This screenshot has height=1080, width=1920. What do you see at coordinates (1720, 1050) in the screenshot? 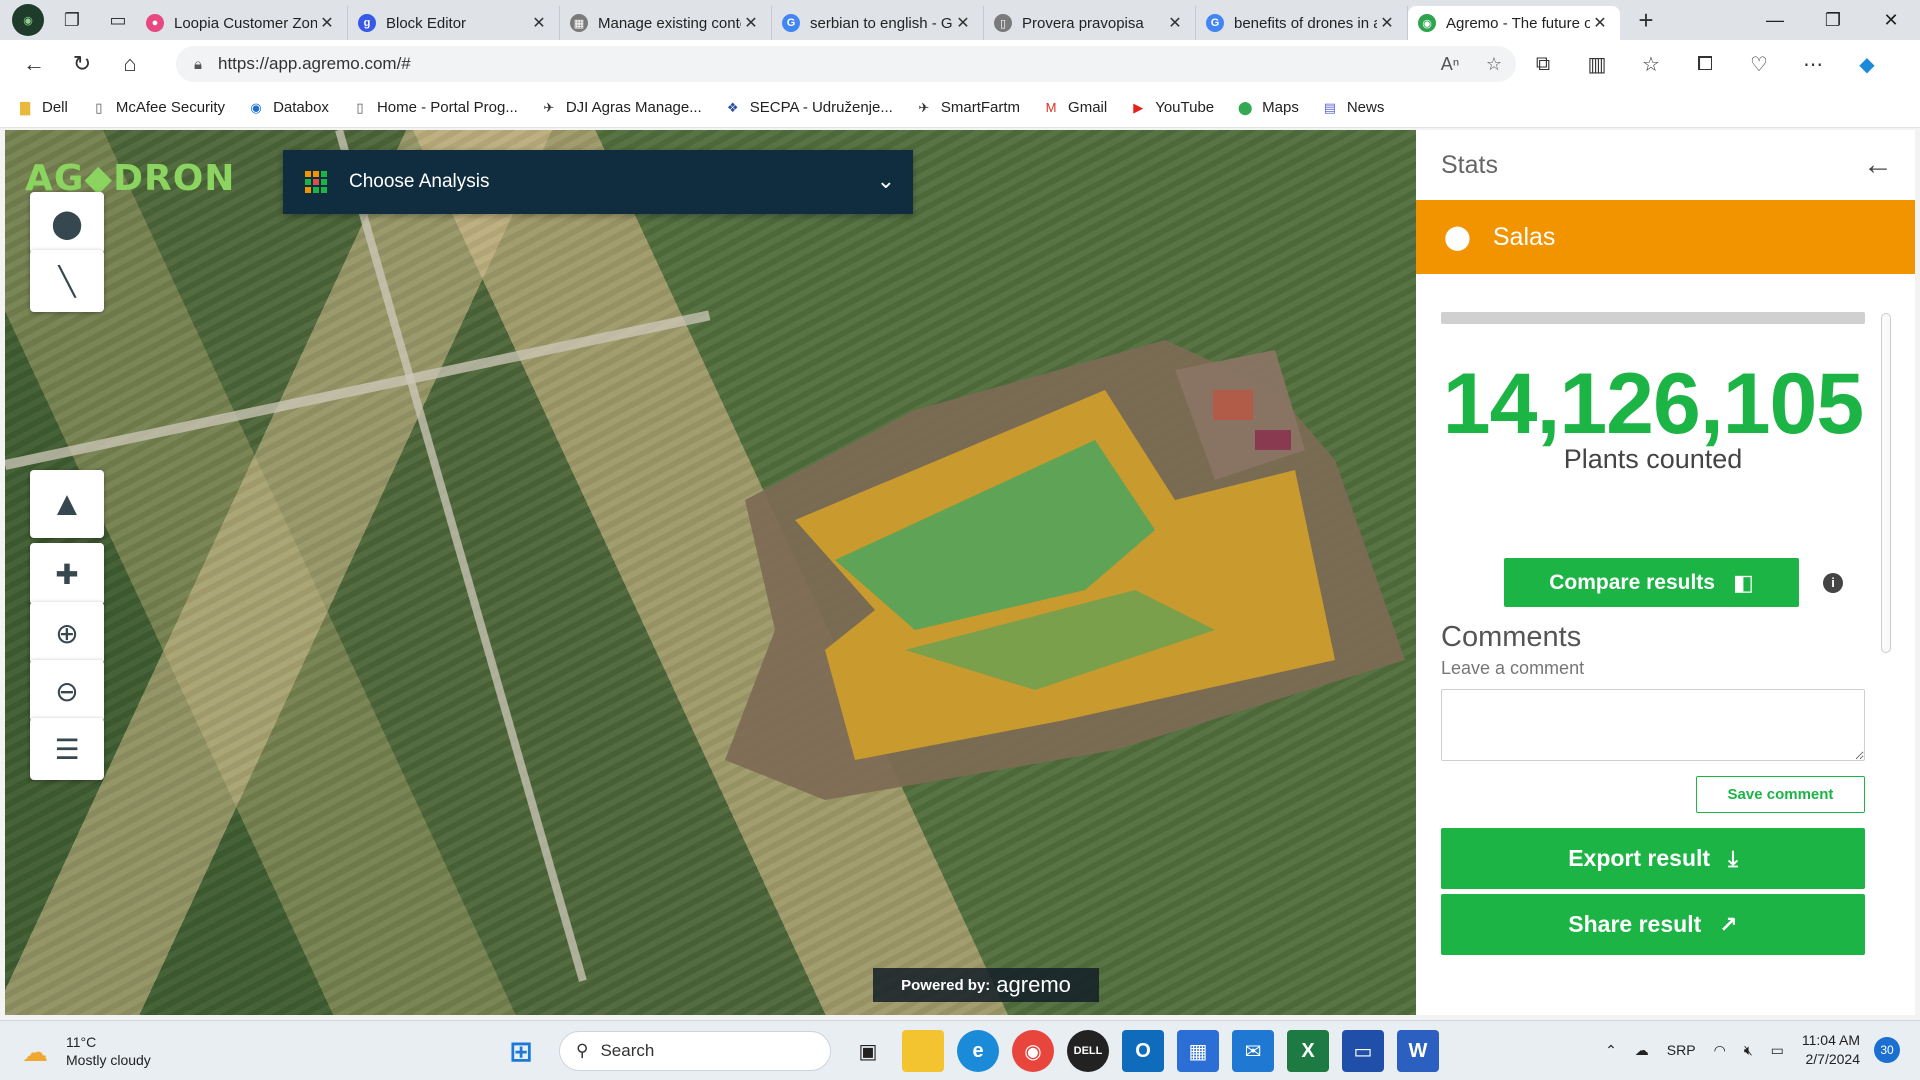
I see `wifi-icon: ◠` at bounding box center [1720, 1050].